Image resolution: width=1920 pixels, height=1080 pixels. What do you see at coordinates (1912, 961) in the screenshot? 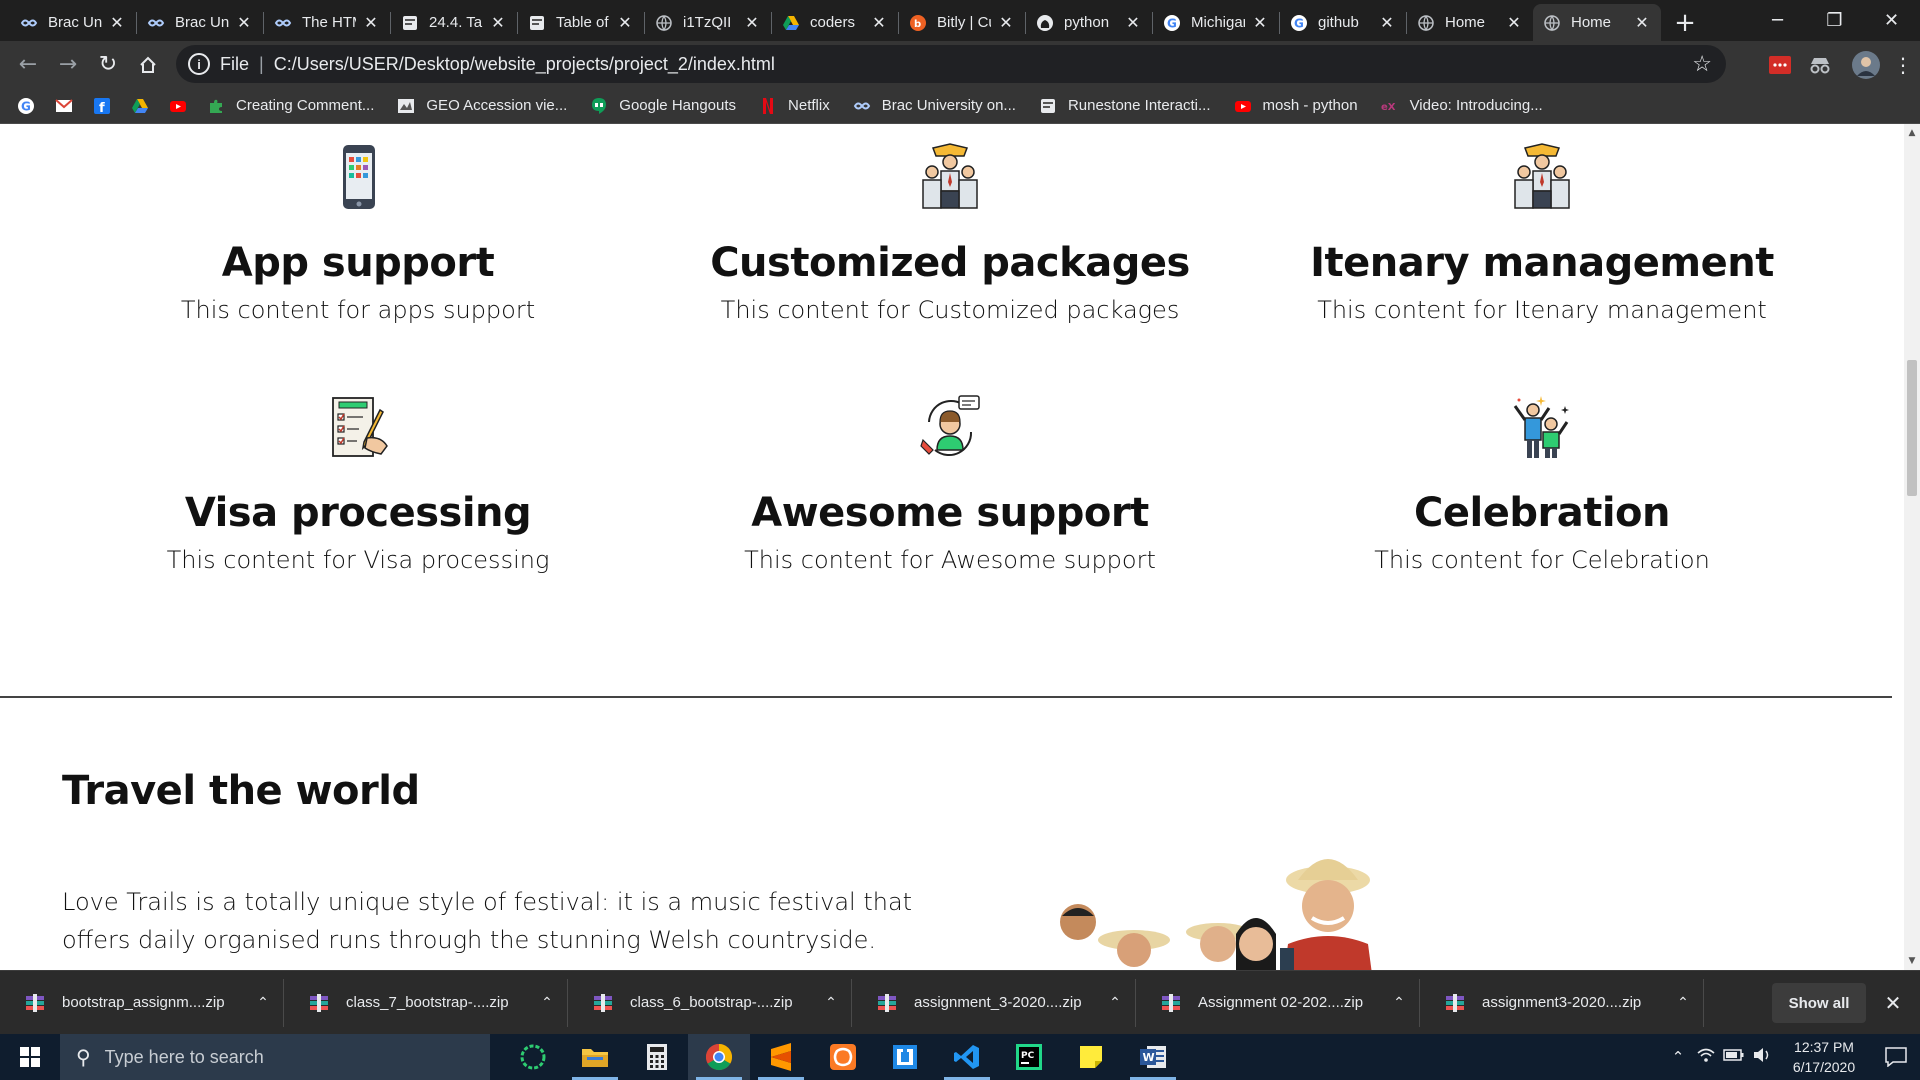
I see `scroll-down-arrow: ▼` at bounding box center [1912, 961].